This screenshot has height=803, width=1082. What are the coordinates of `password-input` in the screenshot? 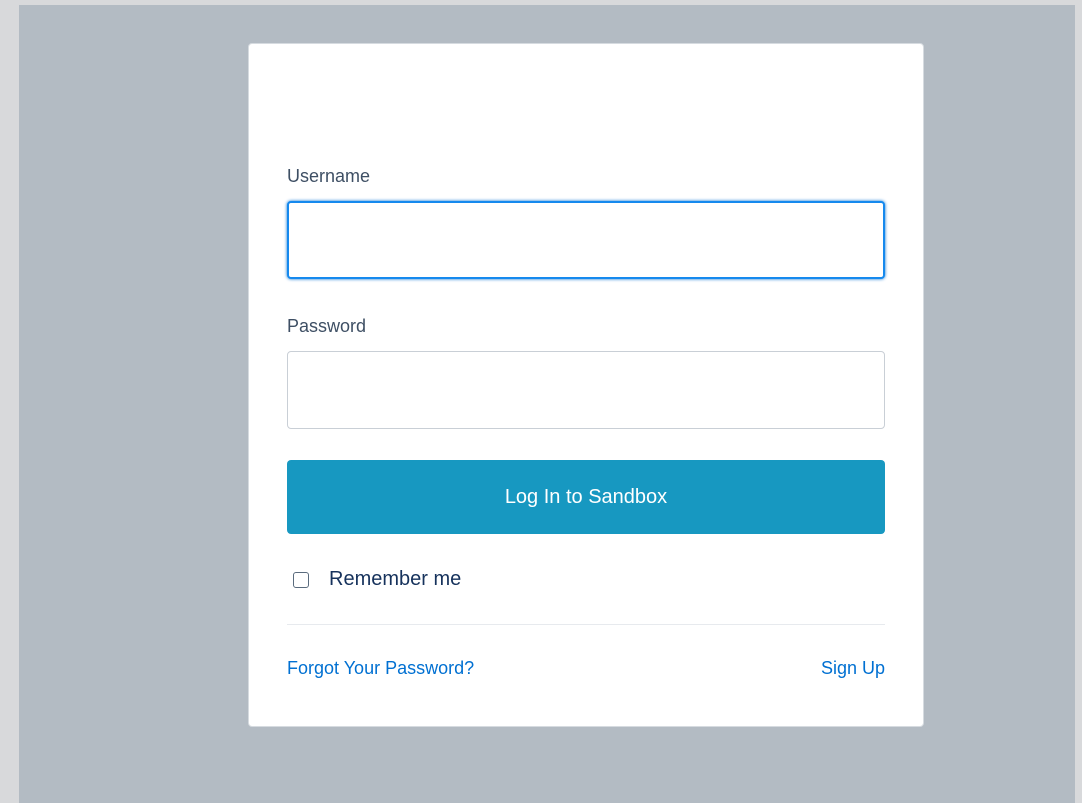 It's located at (586, 390).